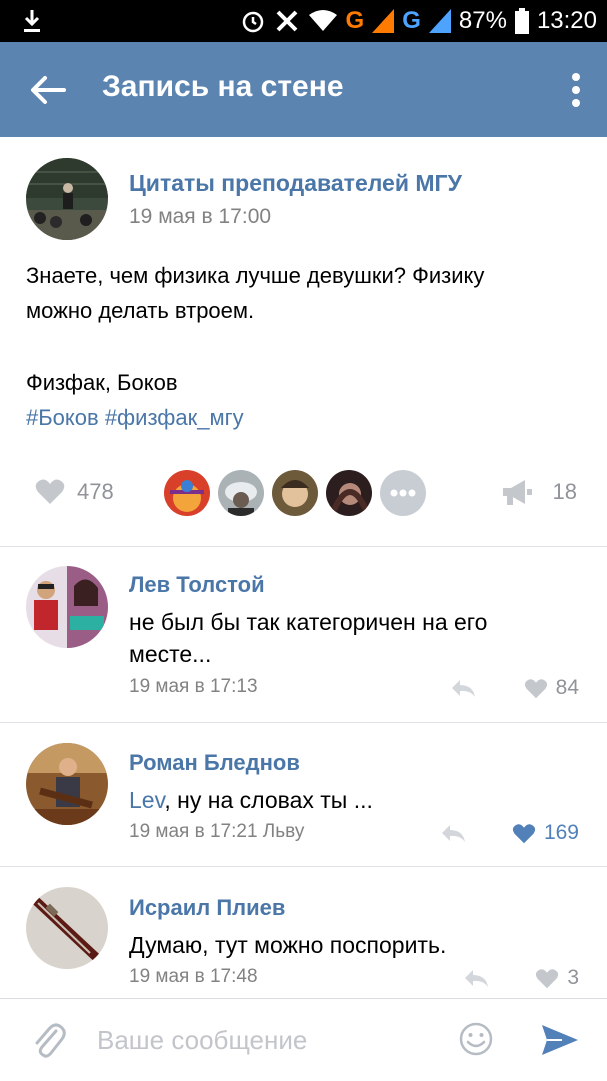 This screenshot has height=1081, width=607. I want to click on comment-text: Думаю, тут можно поспорить., so click(354, 945).